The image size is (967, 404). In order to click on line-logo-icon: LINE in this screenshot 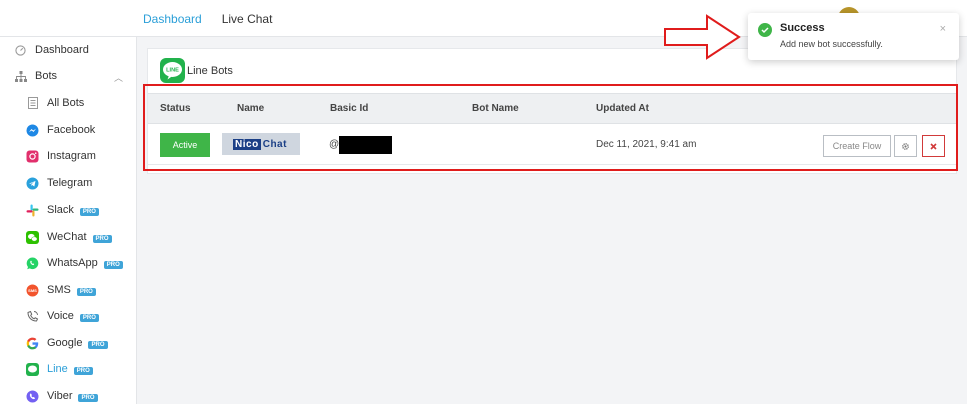, I will do `click(172, 70)`.